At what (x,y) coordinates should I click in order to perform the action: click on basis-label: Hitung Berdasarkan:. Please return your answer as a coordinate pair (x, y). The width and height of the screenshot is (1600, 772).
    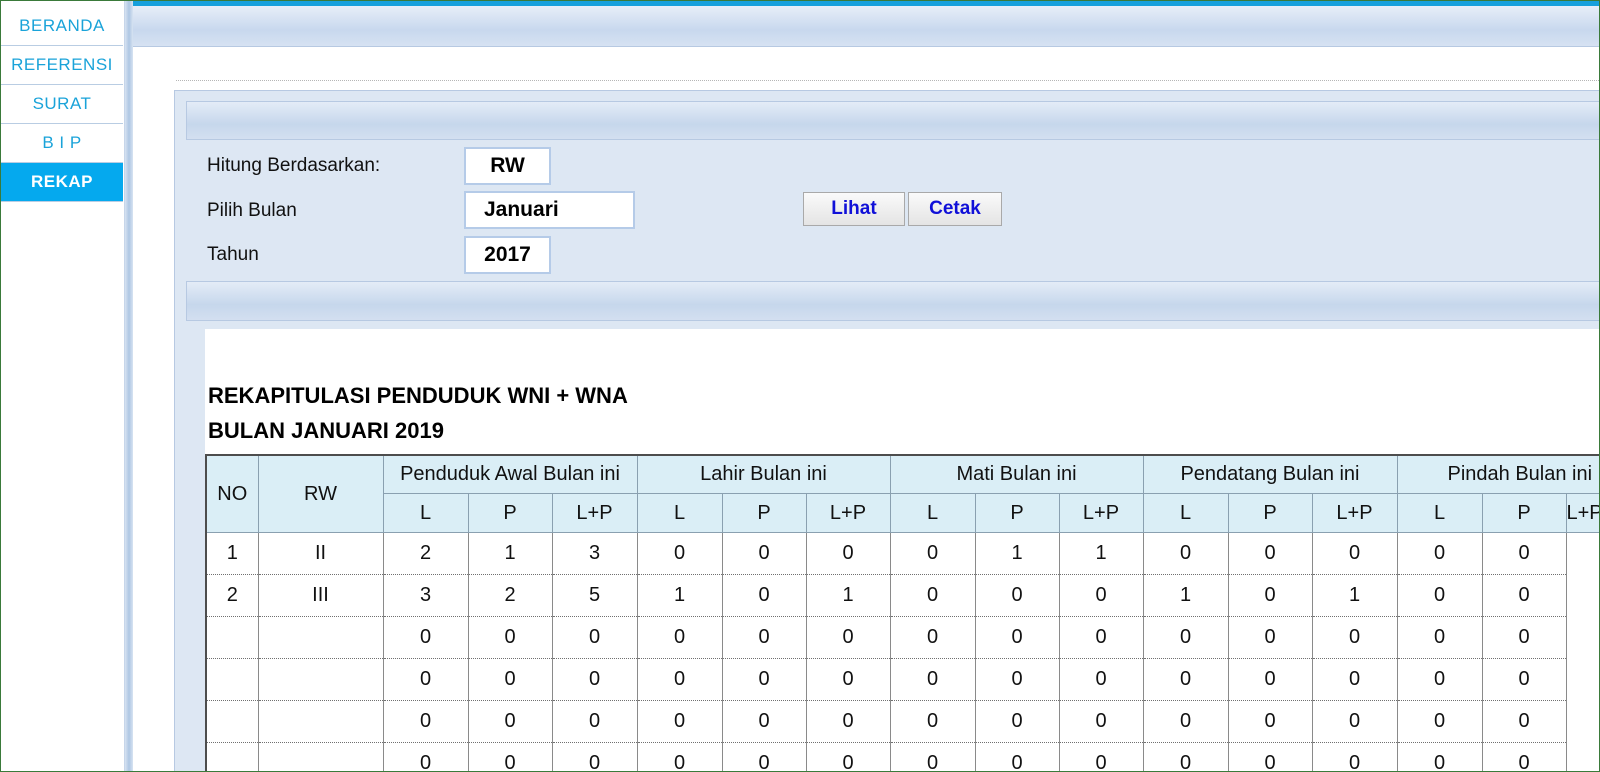
    Looking at the image, I should click on (294, 165).